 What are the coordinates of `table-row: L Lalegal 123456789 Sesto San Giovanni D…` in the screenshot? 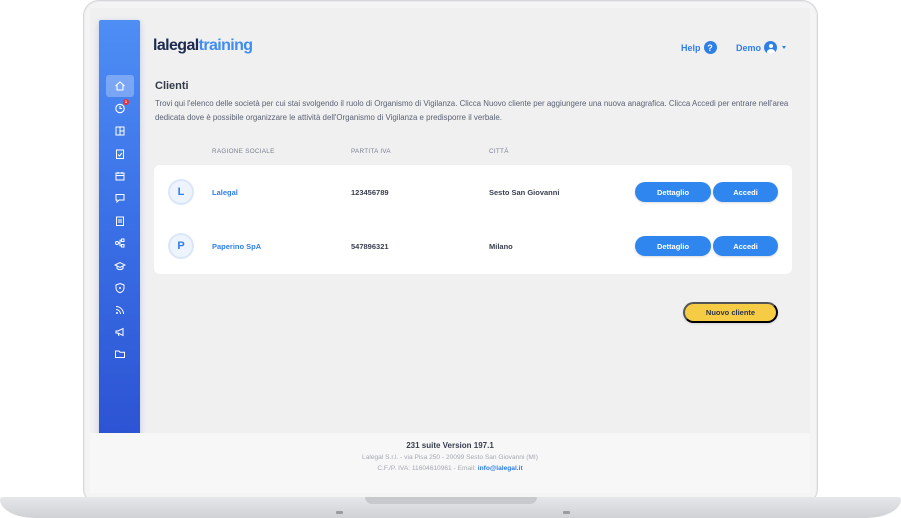 It's located at (473, 192).